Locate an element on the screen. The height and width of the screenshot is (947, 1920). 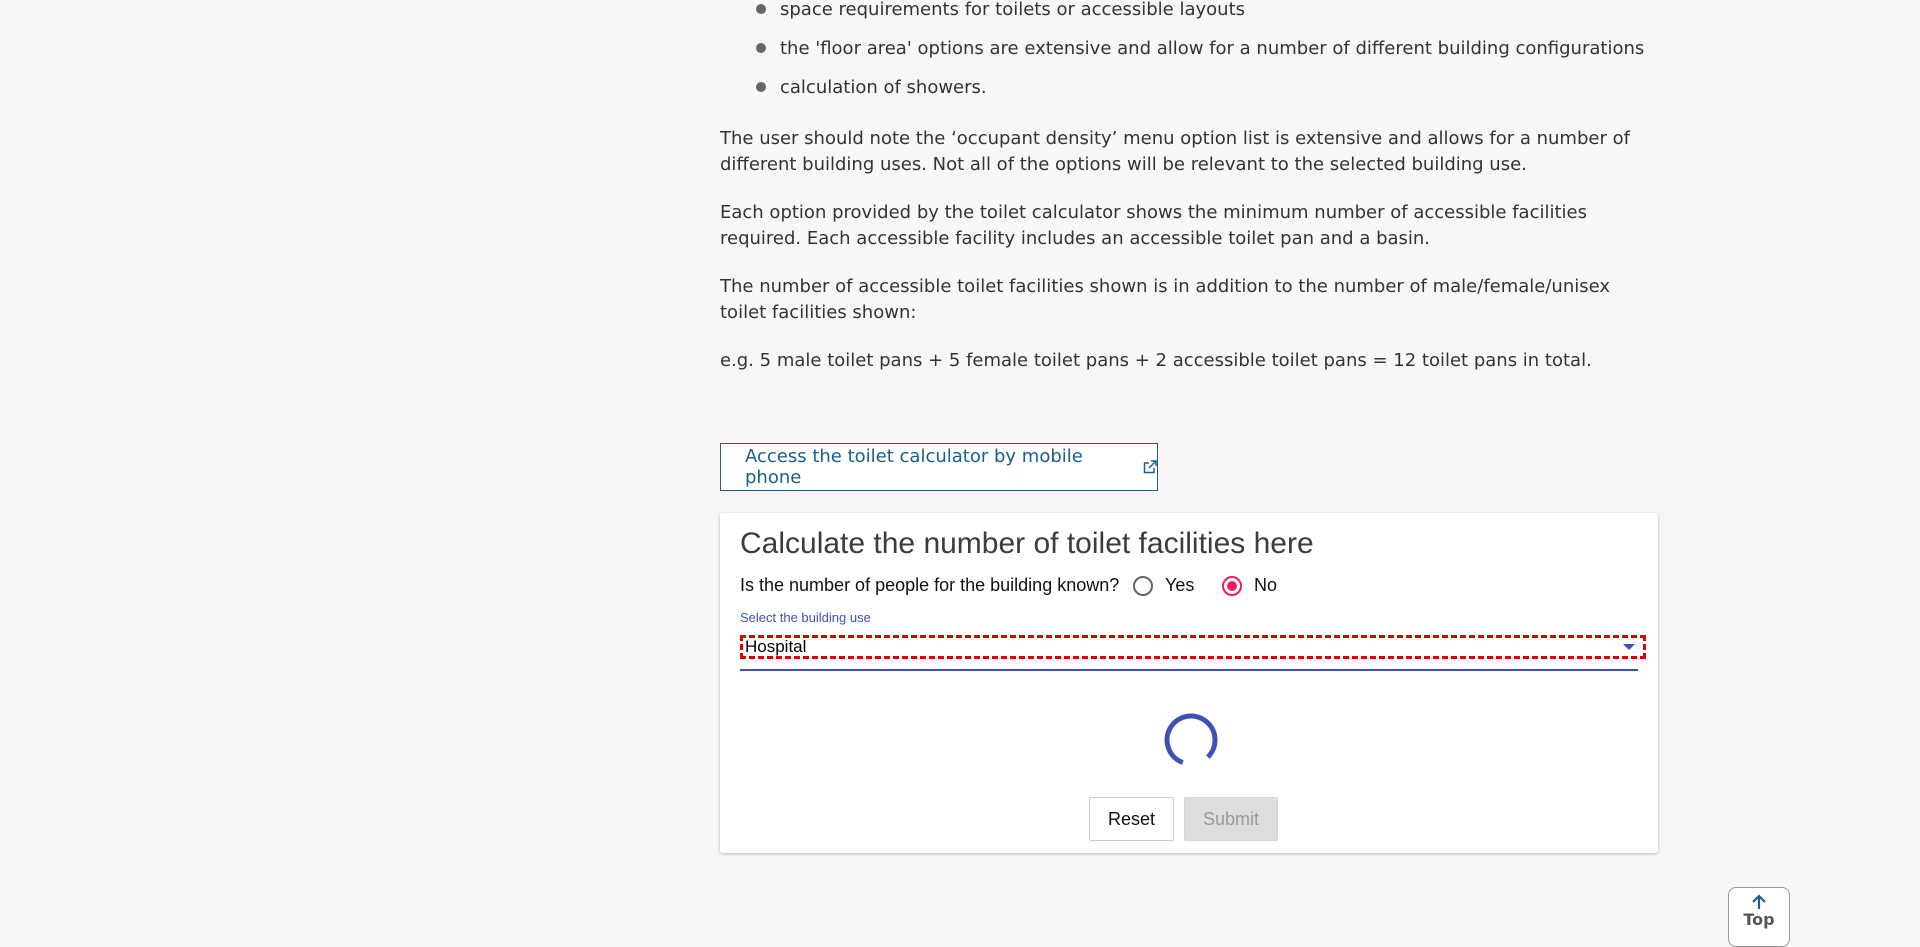
building-use-select: Hospital is located at coordinates (1193, 647).